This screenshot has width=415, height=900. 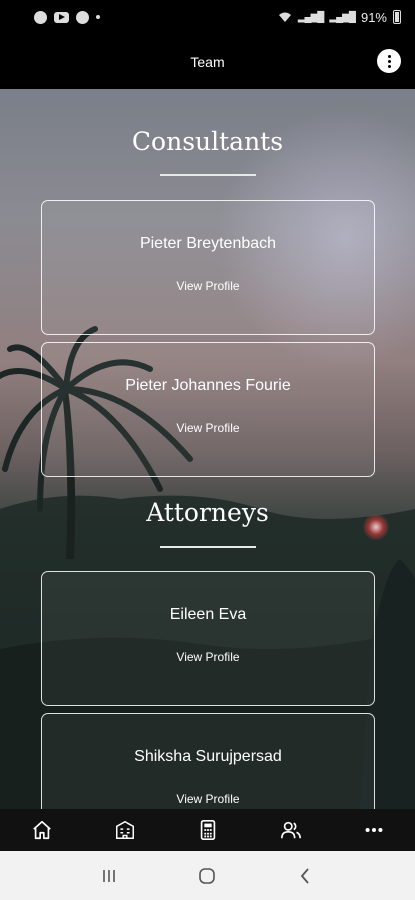 I want to click on profile-card: Pieter Breytenbach View Profile, so click(x=208, y=267).